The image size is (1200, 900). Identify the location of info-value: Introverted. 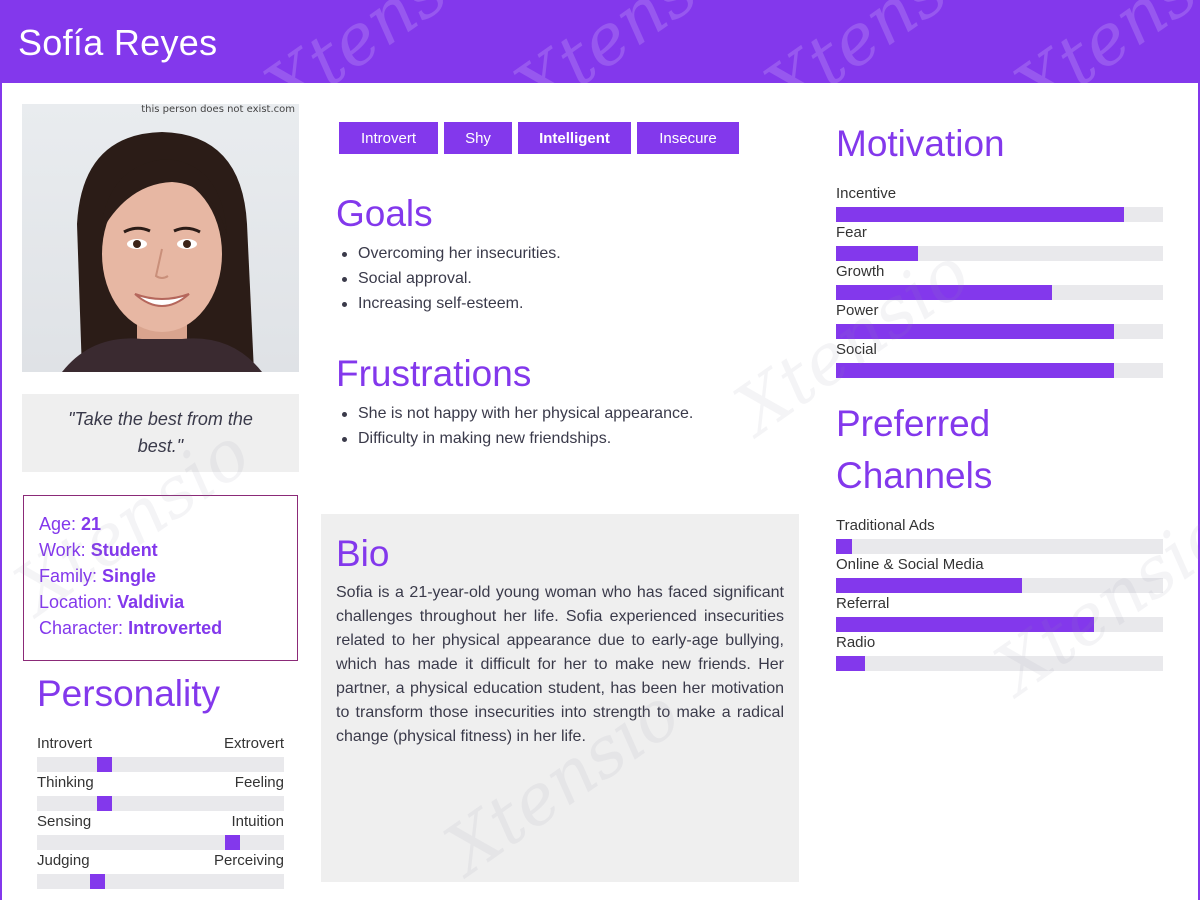
(175, 628).